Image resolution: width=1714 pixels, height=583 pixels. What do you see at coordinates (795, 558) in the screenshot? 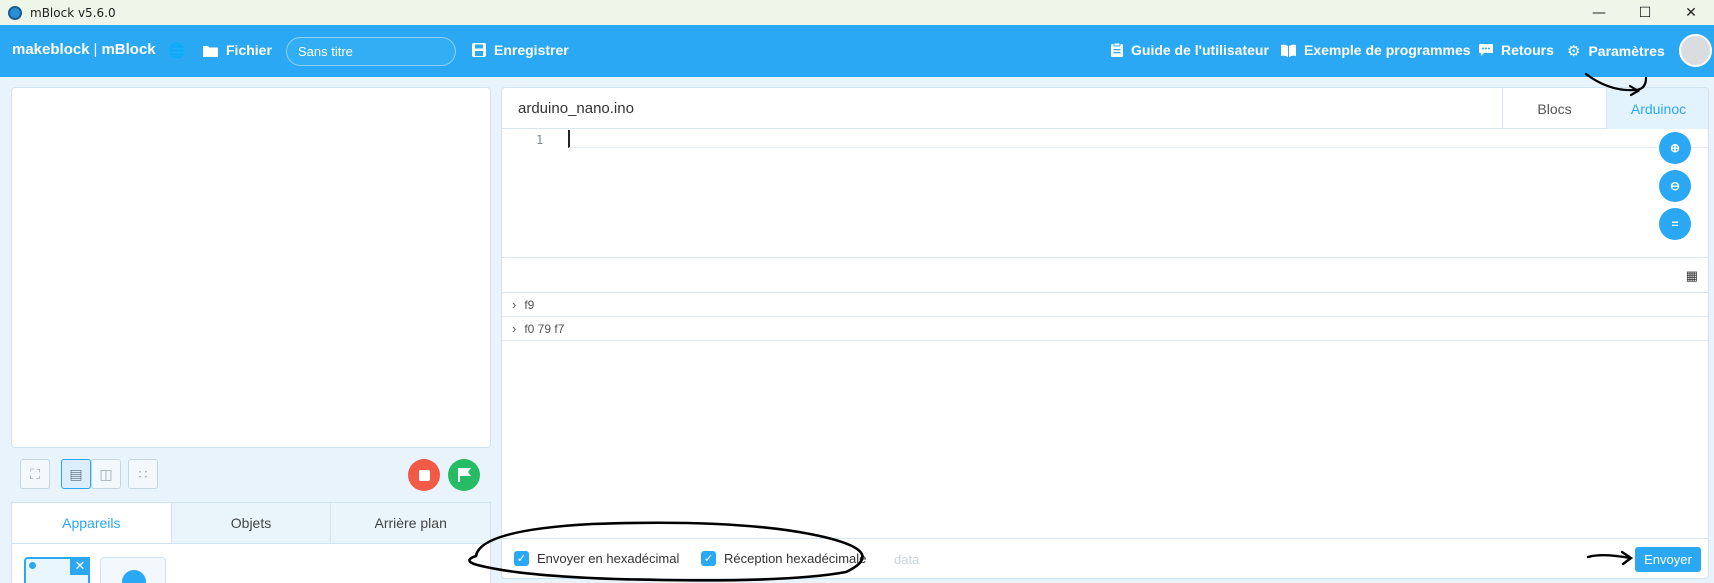
I see `receive-hex-label: Réception hexadécimale` at bounding box center [795, 558].